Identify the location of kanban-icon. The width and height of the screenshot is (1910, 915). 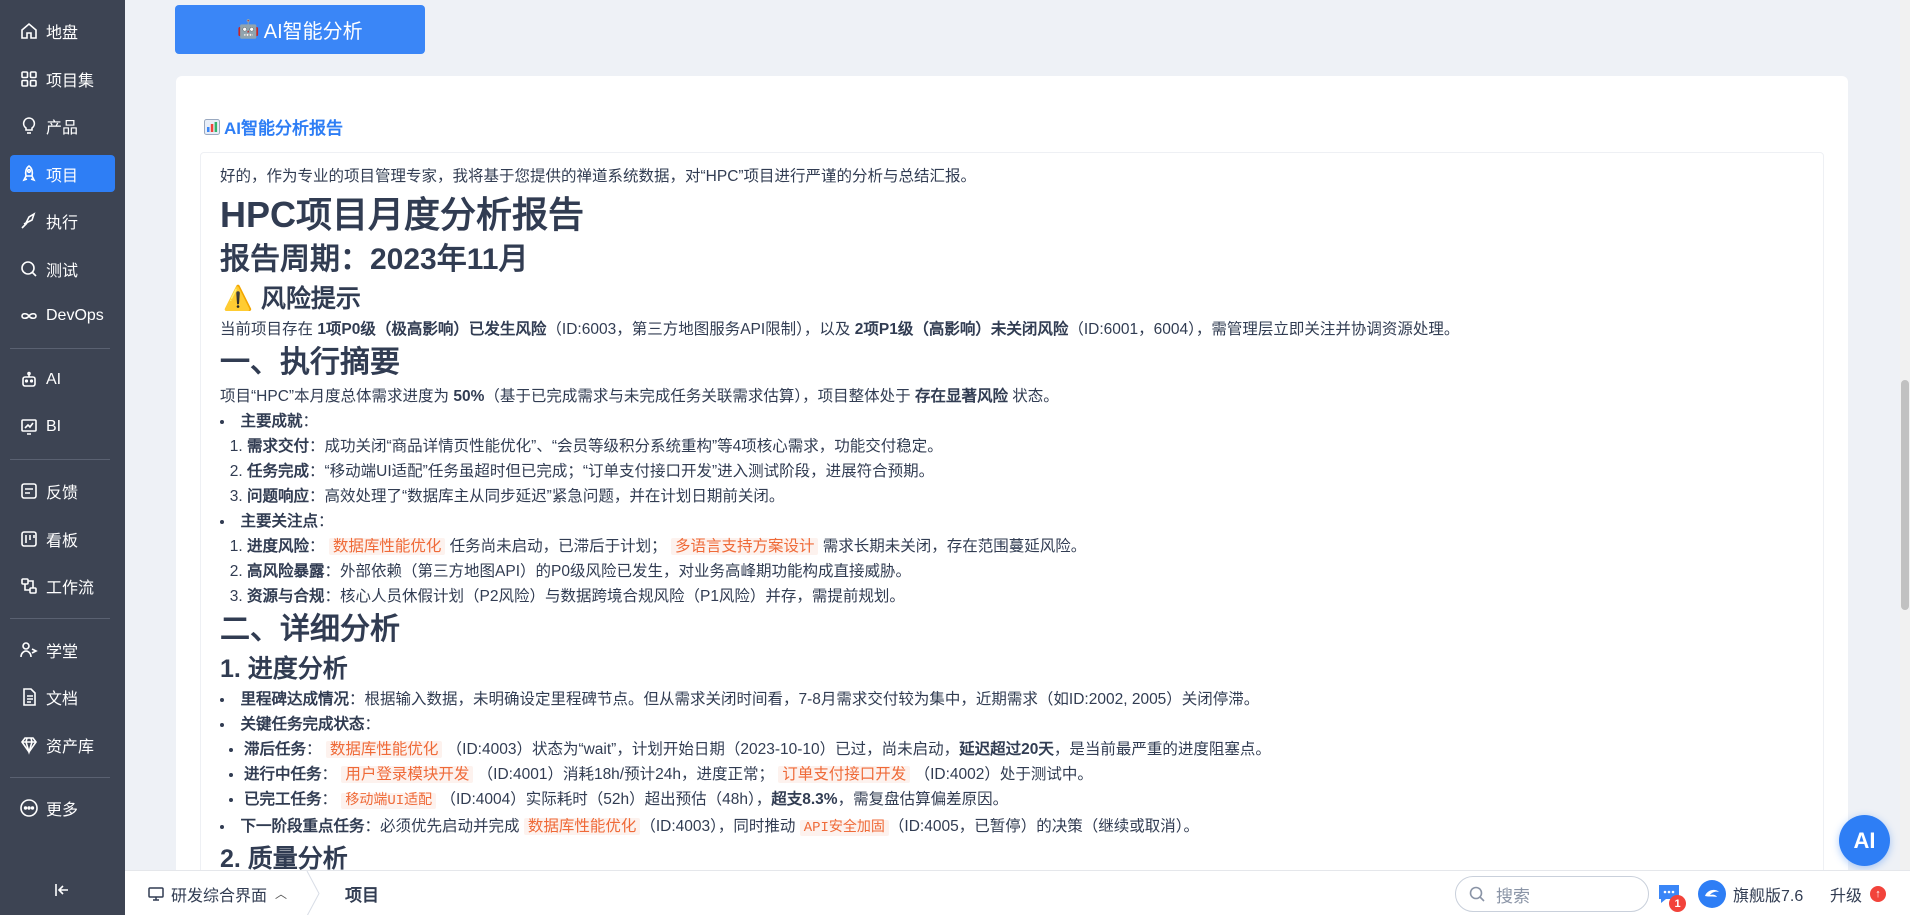
(29, 538).